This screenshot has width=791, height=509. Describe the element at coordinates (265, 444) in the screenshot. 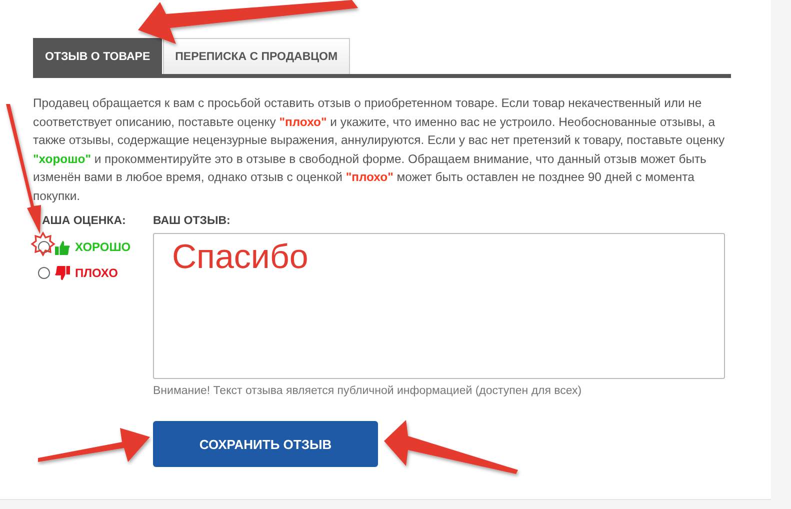

I see `save-button: СОХРАНИТЬ ОТЗЫВ` at that location.